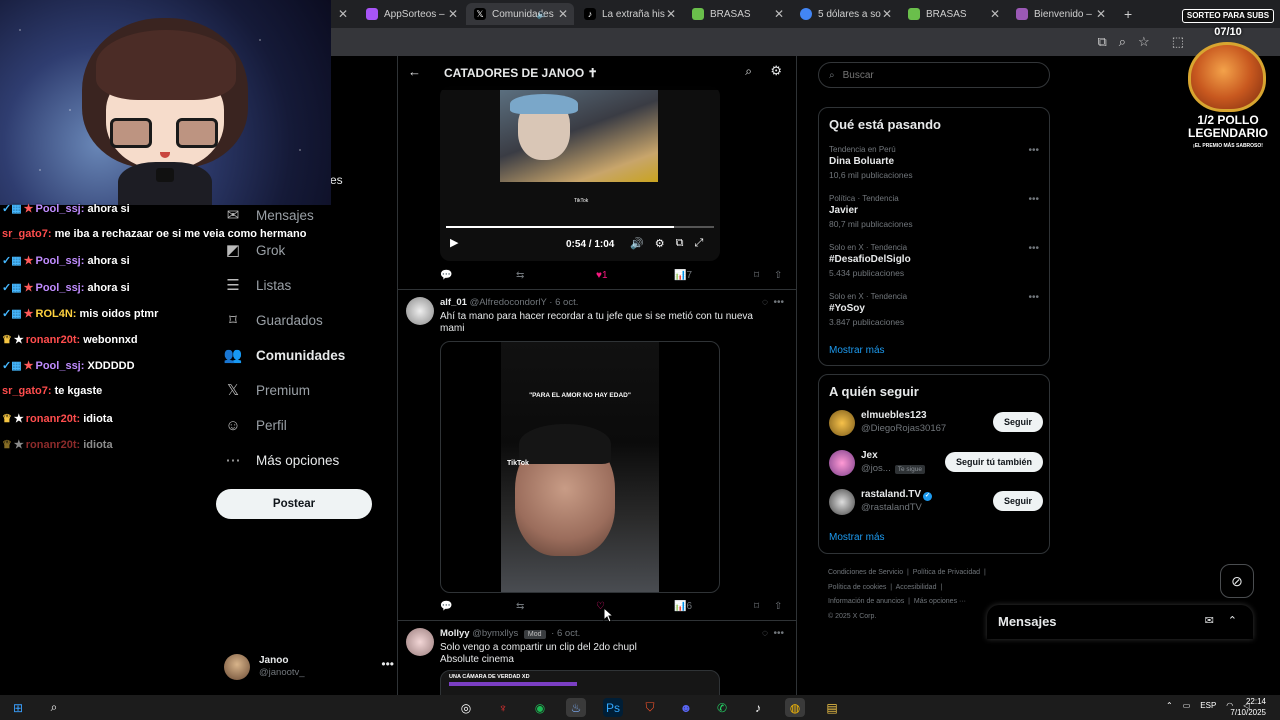 This screenshot has width=1280, height=720. I want to click on post-button: Postear, so click(294, 504).